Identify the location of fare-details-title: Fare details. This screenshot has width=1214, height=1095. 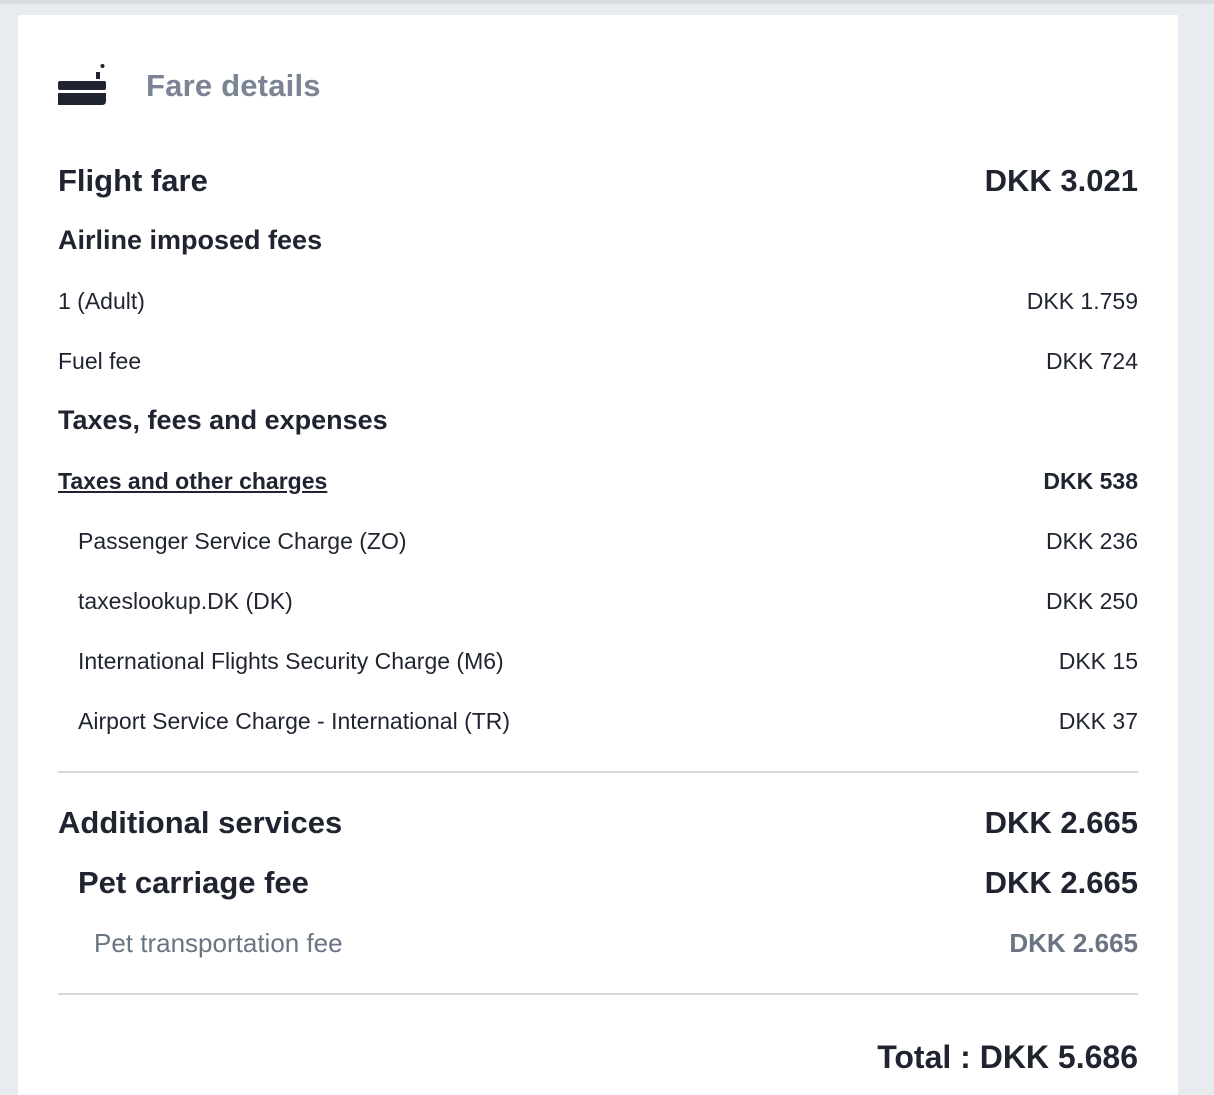
(233, 85).